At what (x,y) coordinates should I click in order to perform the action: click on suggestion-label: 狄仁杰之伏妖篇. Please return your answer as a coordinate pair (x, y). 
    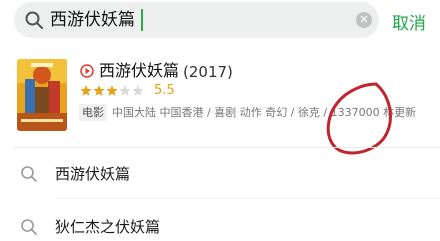
    Looking at the image, I should click on (108, 227).